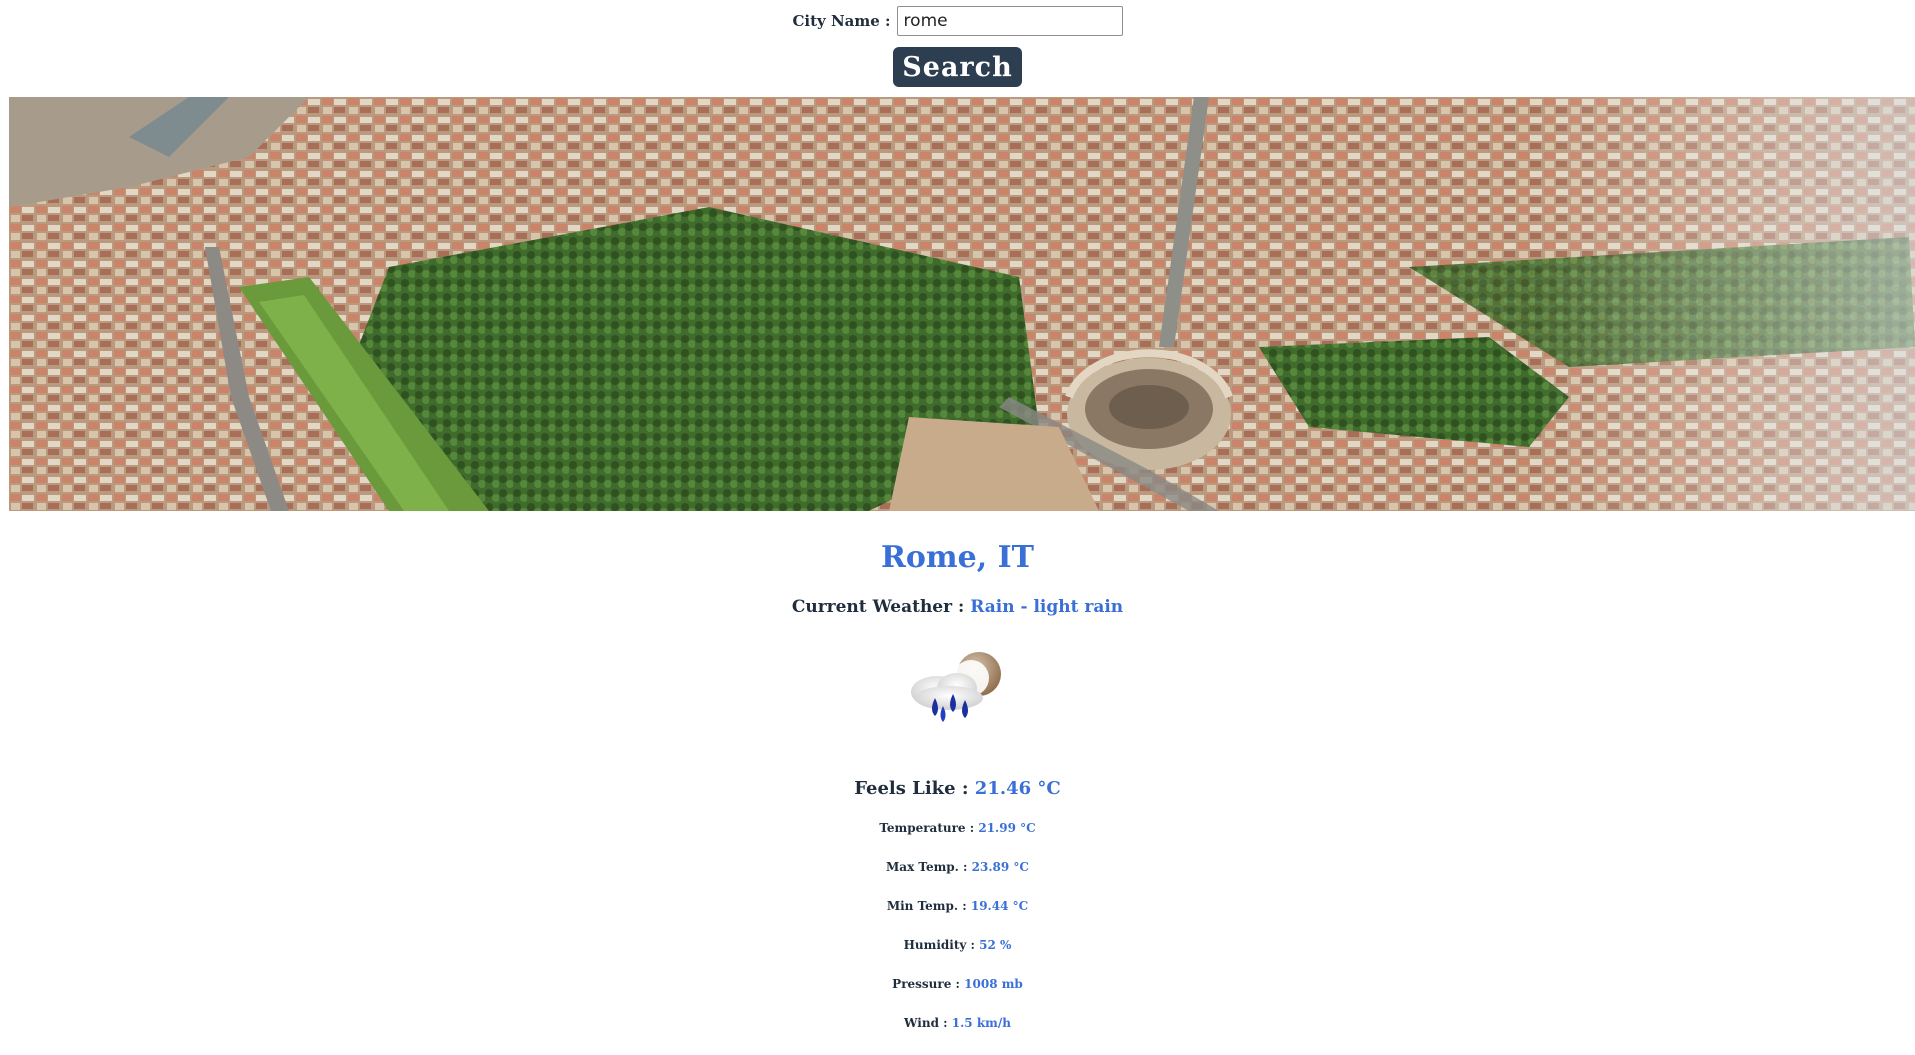 The height and width of the screenshot is (1055, 1915). I want to click on stat-value: 1.5 km/h, so click(981, 1023).